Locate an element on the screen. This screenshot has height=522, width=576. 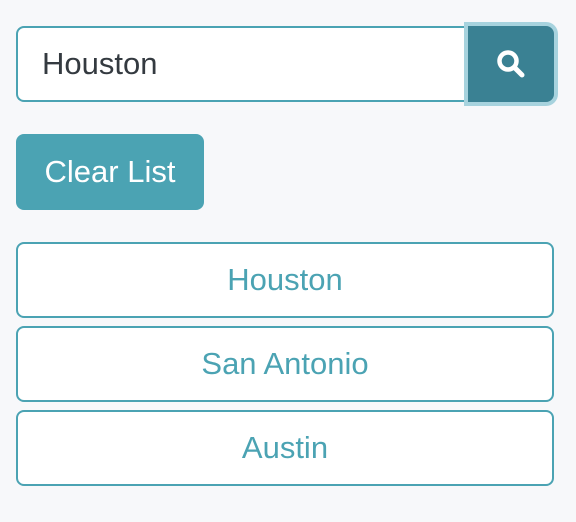
search-icon is located at coordinates (511, 64).